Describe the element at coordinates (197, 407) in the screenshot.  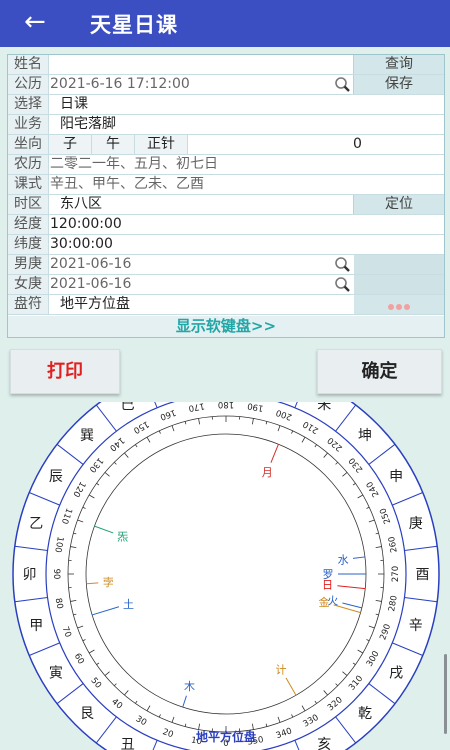
I see `degree-label: 170` at that location.